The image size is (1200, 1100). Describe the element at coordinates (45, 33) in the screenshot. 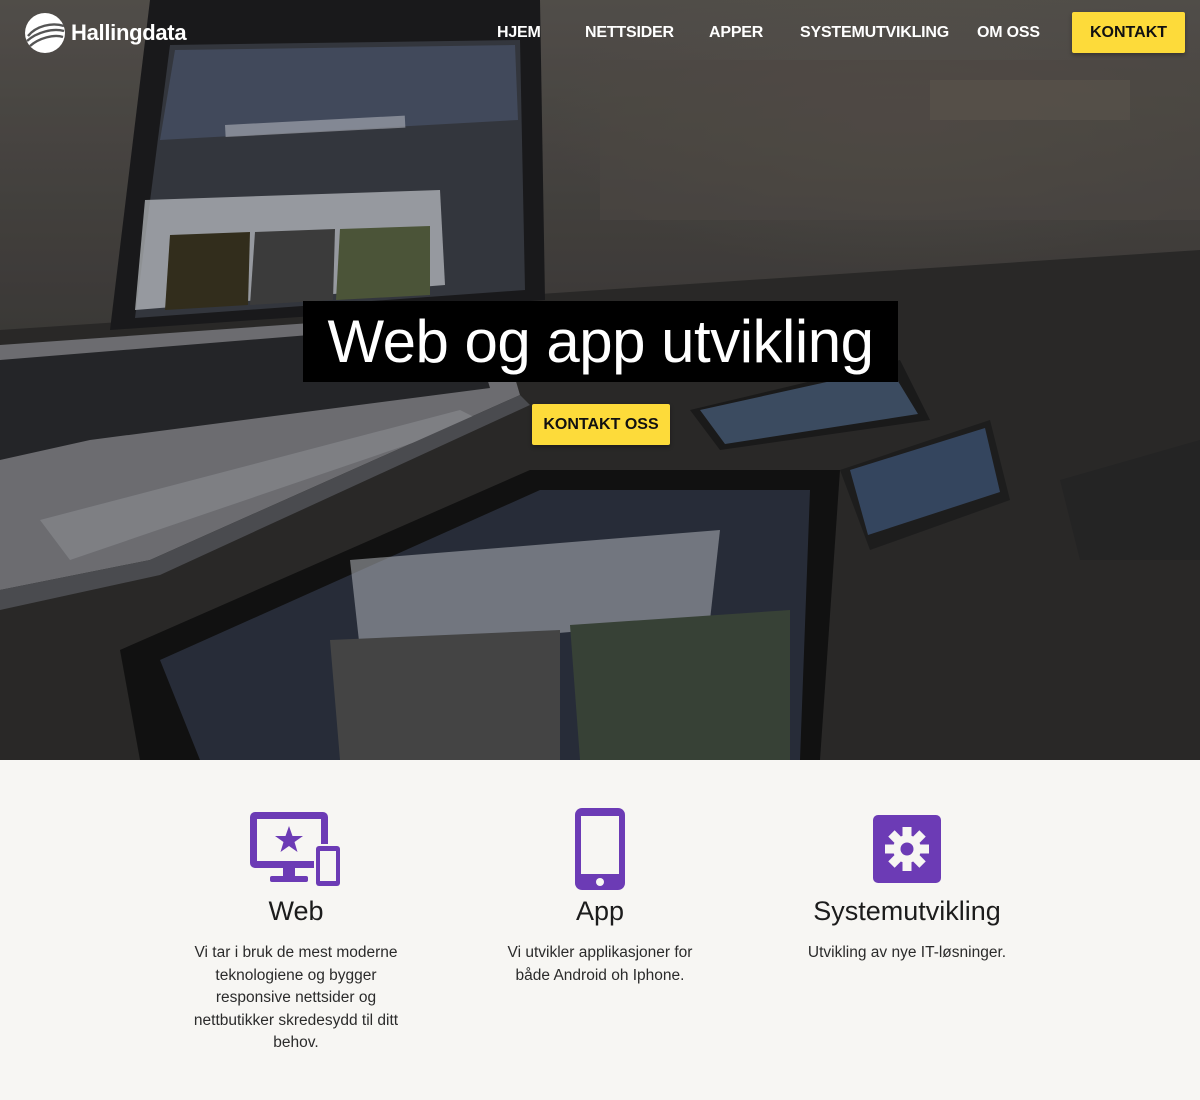

I see `hallingdata-logo-icon` at that location.